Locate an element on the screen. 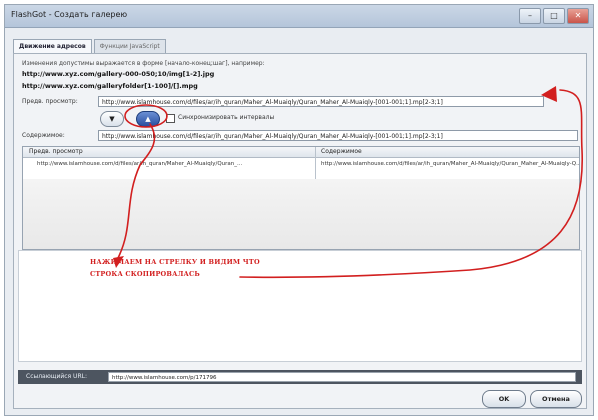  minimize-button: – is located at coordinates (530, 16).